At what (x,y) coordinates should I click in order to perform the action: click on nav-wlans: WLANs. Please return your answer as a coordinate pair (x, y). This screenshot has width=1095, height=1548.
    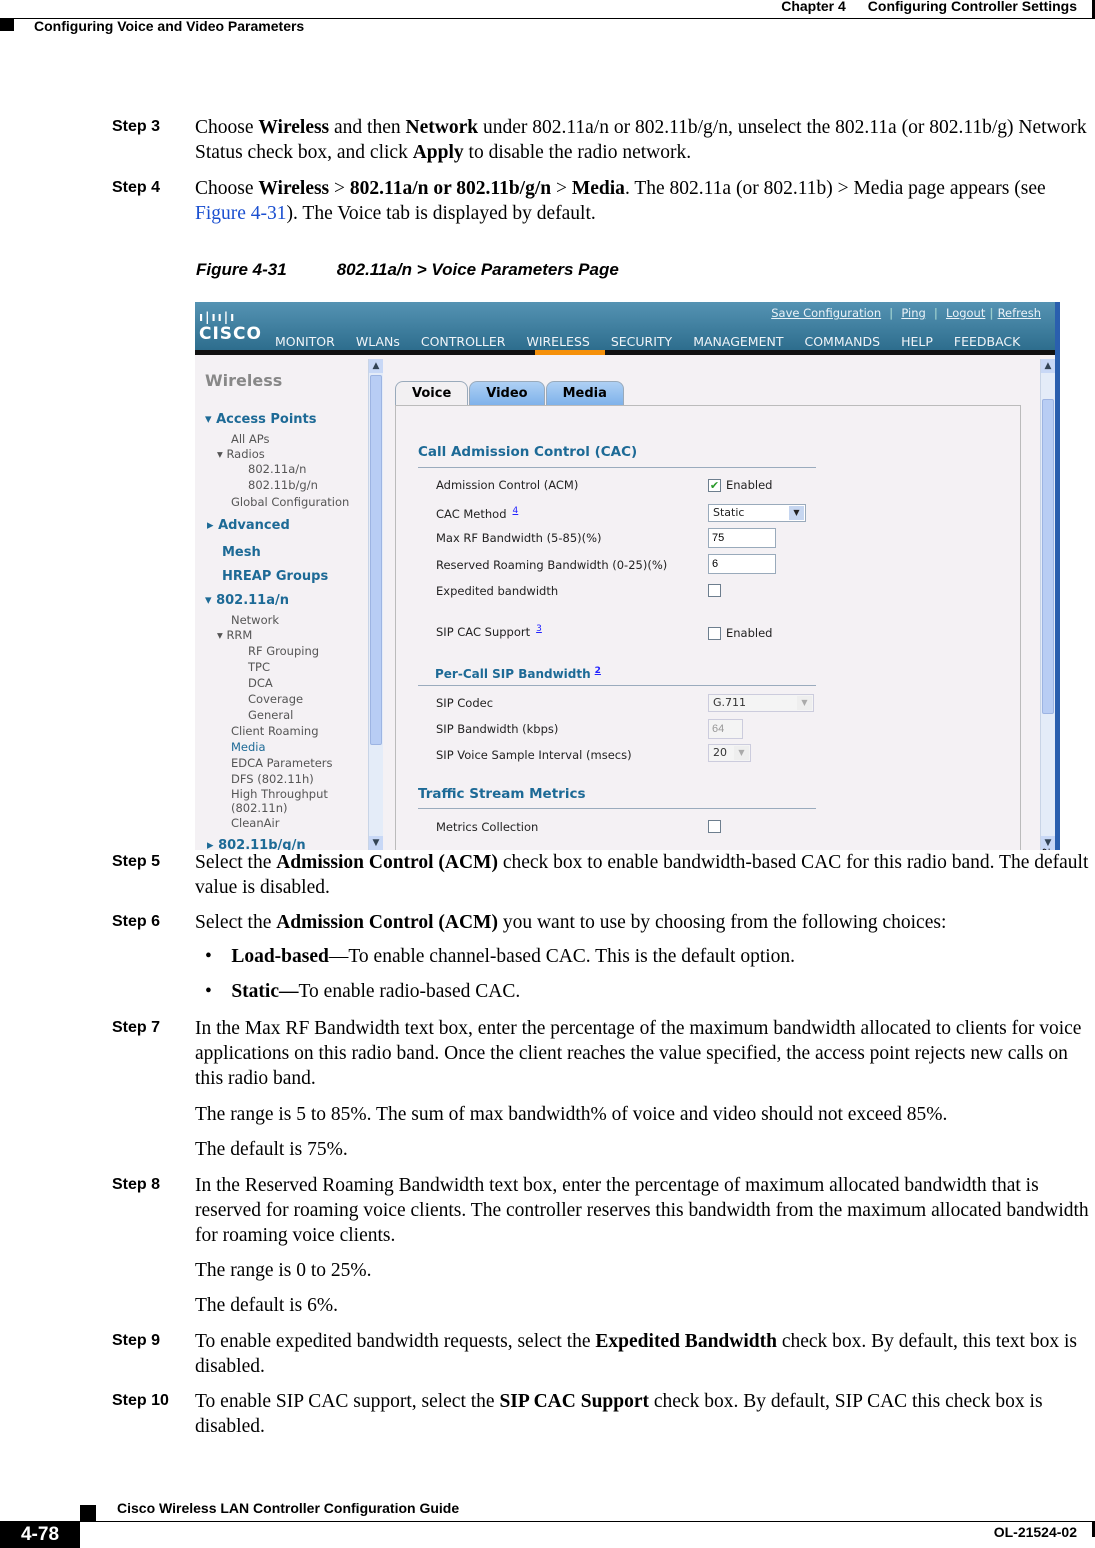
    Looking at the image, I should click on (378, 341).